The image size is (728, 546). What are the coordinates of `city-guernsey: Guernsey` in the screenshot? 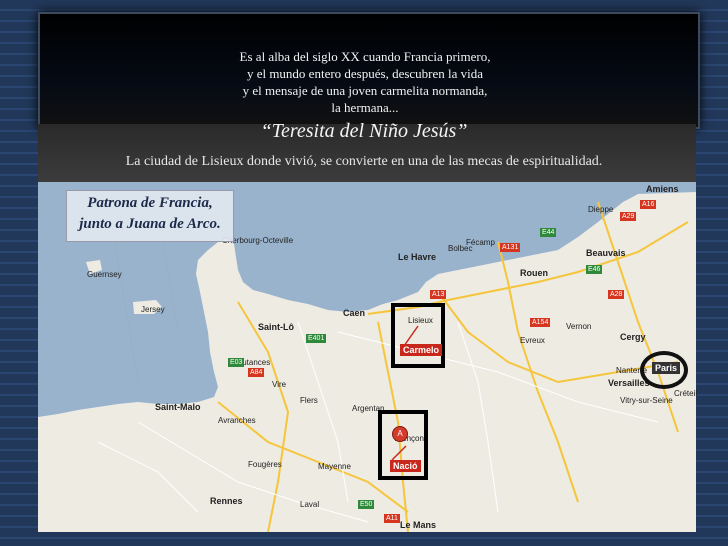 It's located at (104, 274).